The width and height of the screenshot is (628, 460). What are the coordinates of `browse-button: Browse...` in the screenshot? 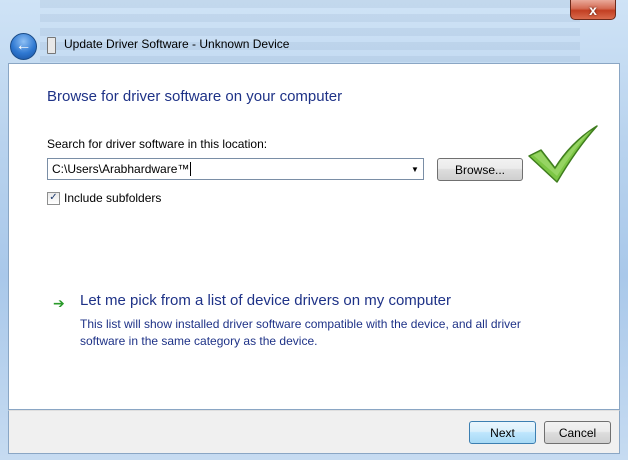 It's located at (480, 169).